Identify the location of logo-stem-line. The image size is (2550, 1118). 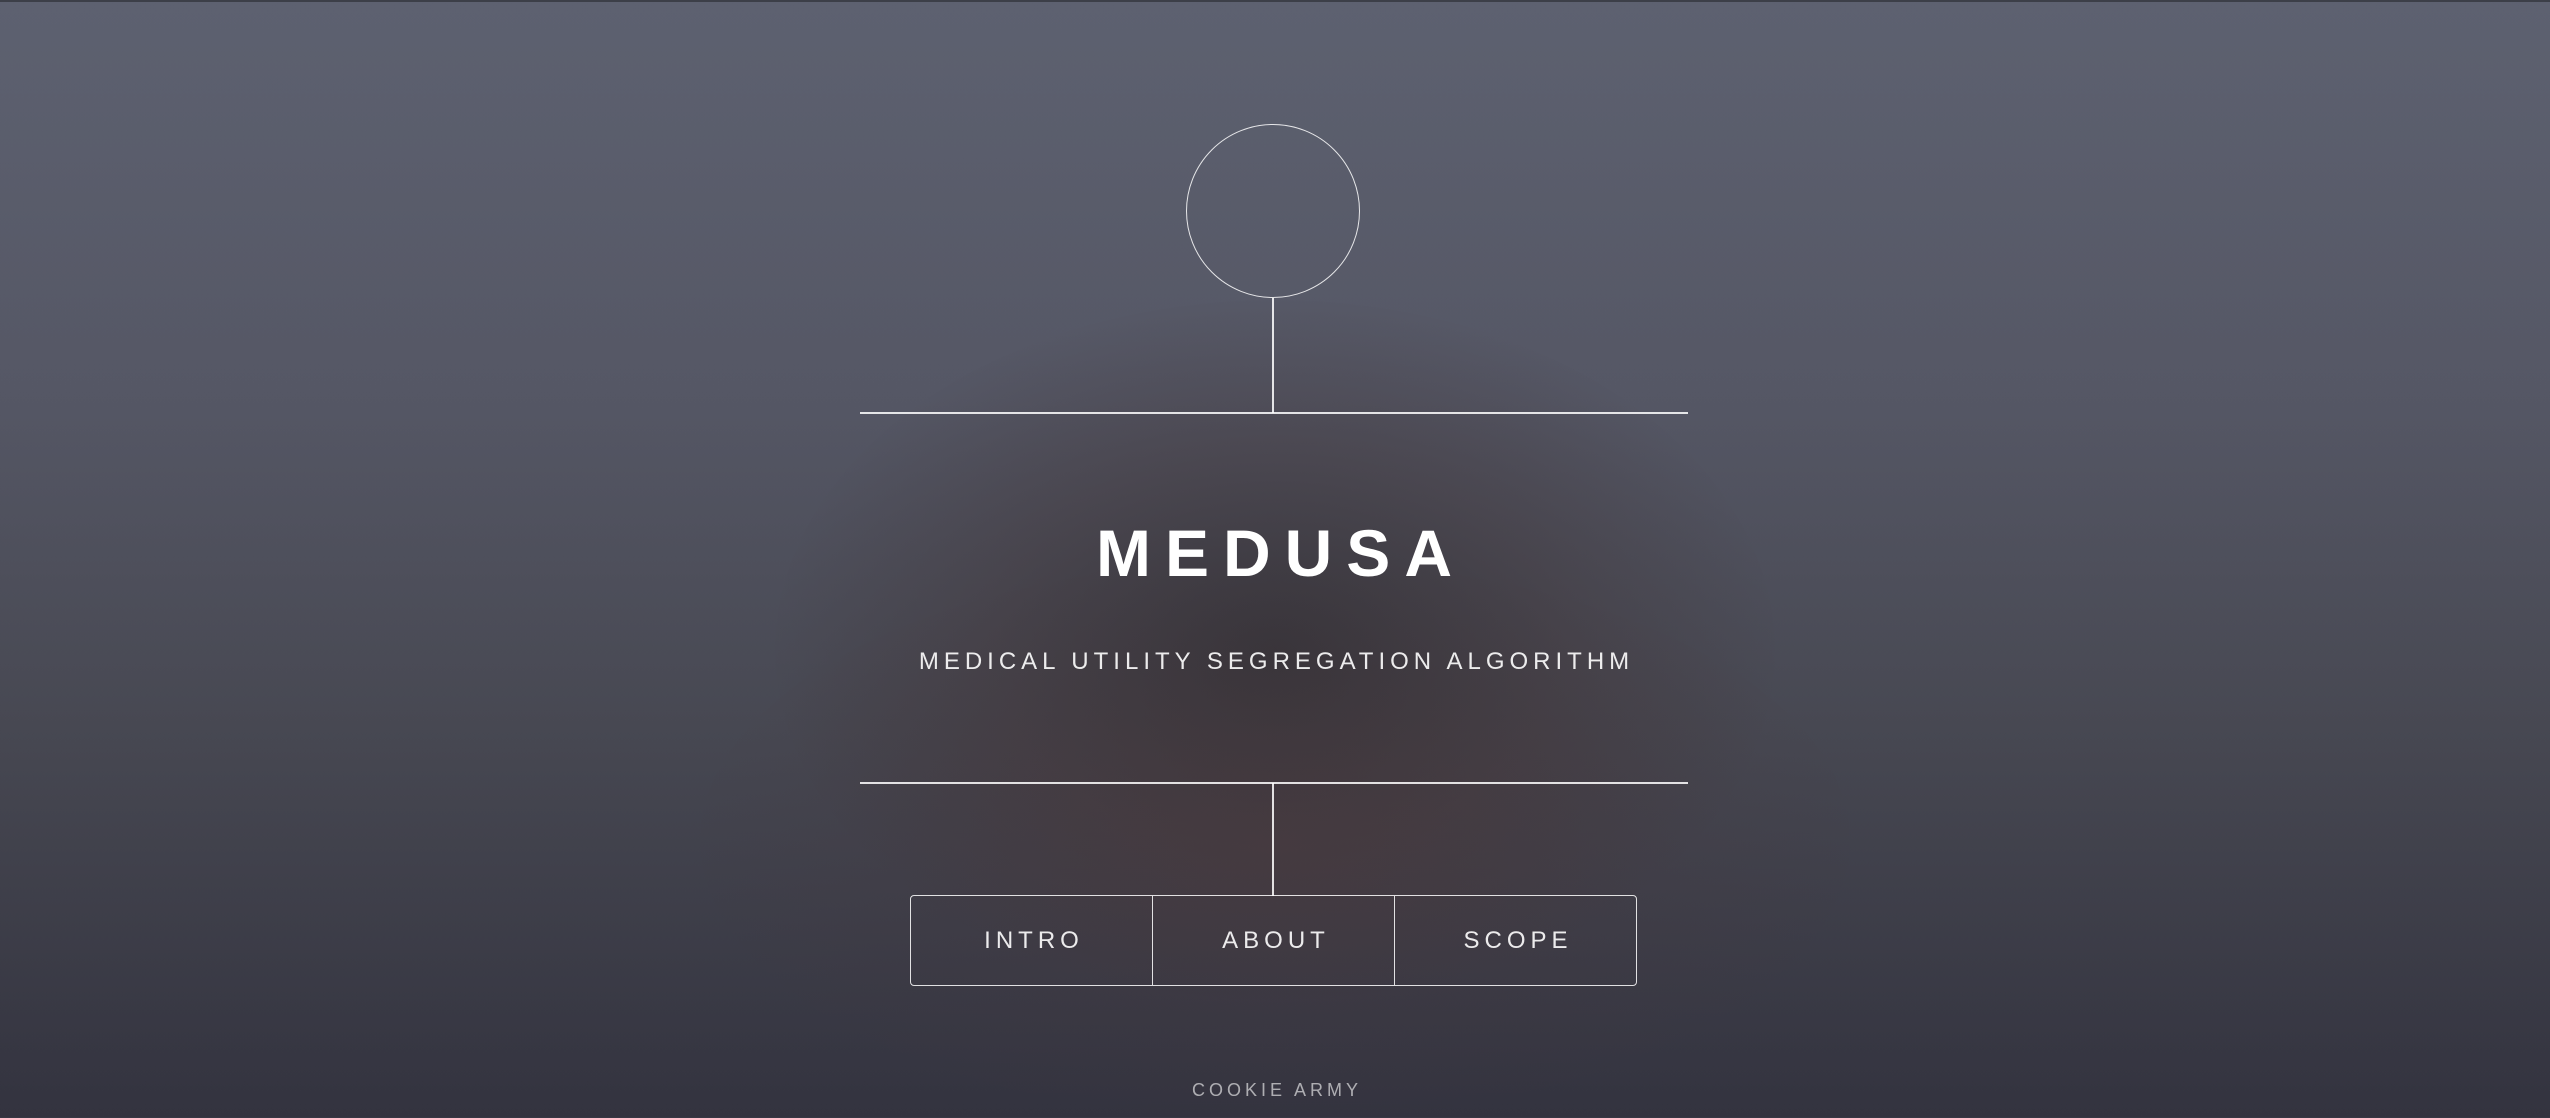
(1273, 355).